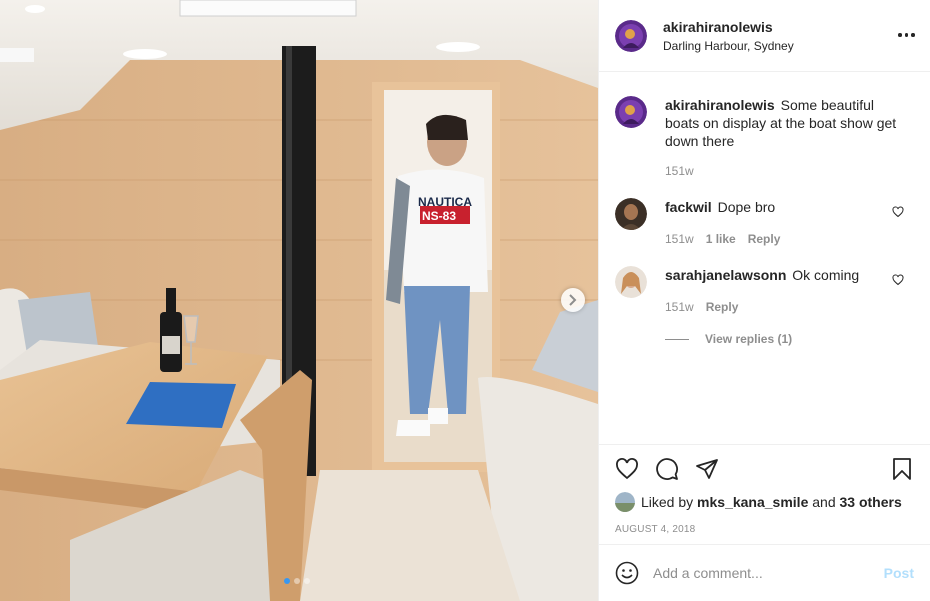 Image resolution: width=930 pixels, height=601 pixels. I want to click on emoji-button, so click(627, 573).